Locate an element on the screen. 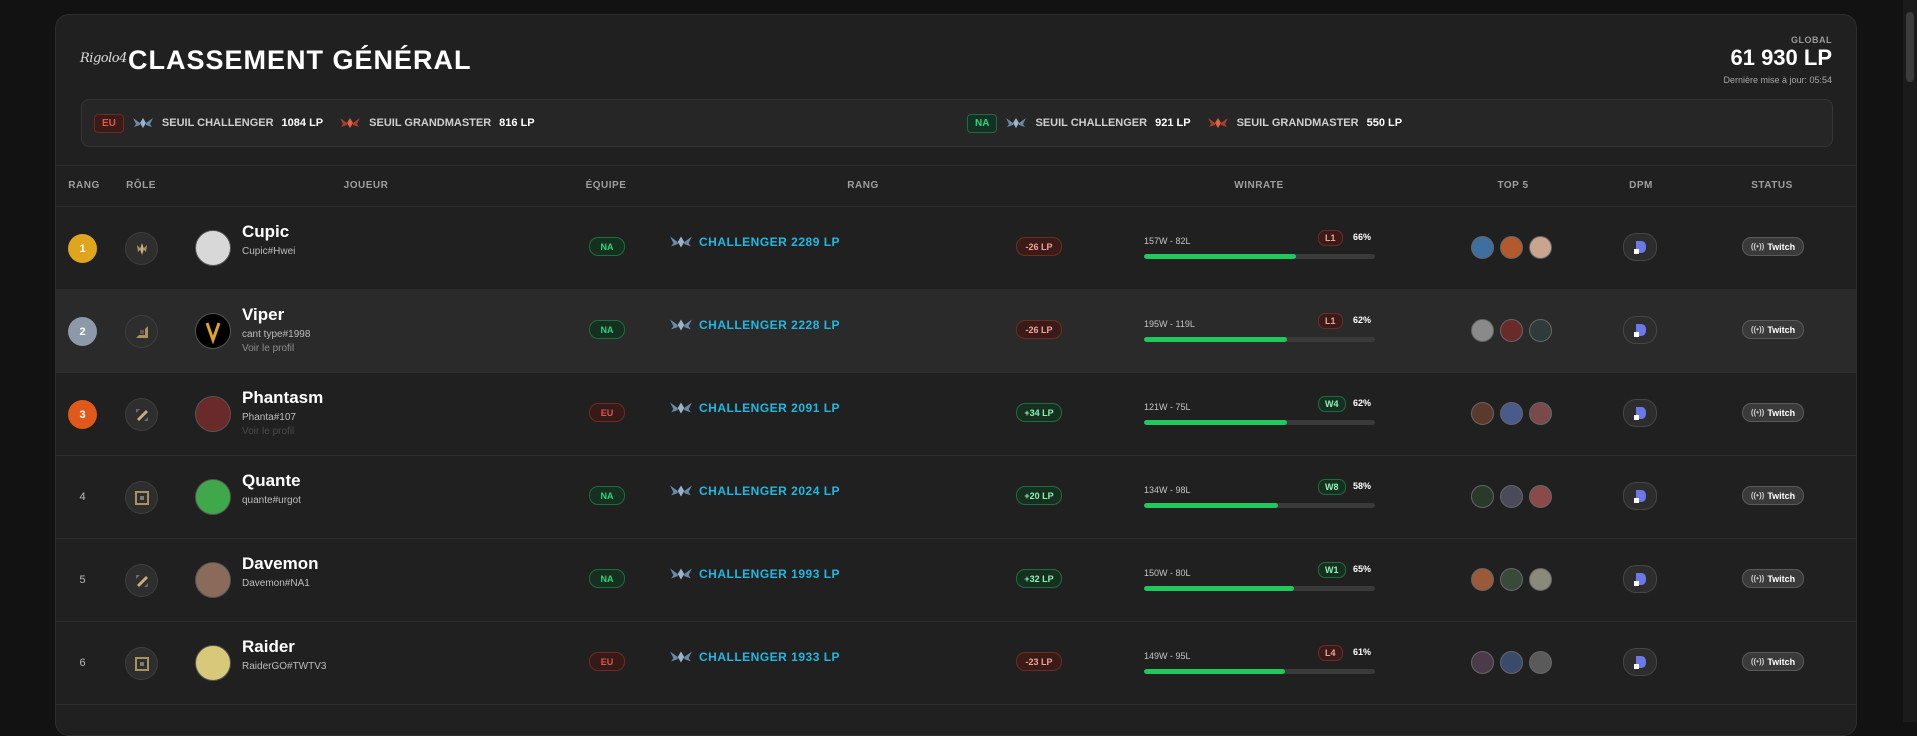  column-header-winrate: WINRATE is located at coordinates (1258, 185).